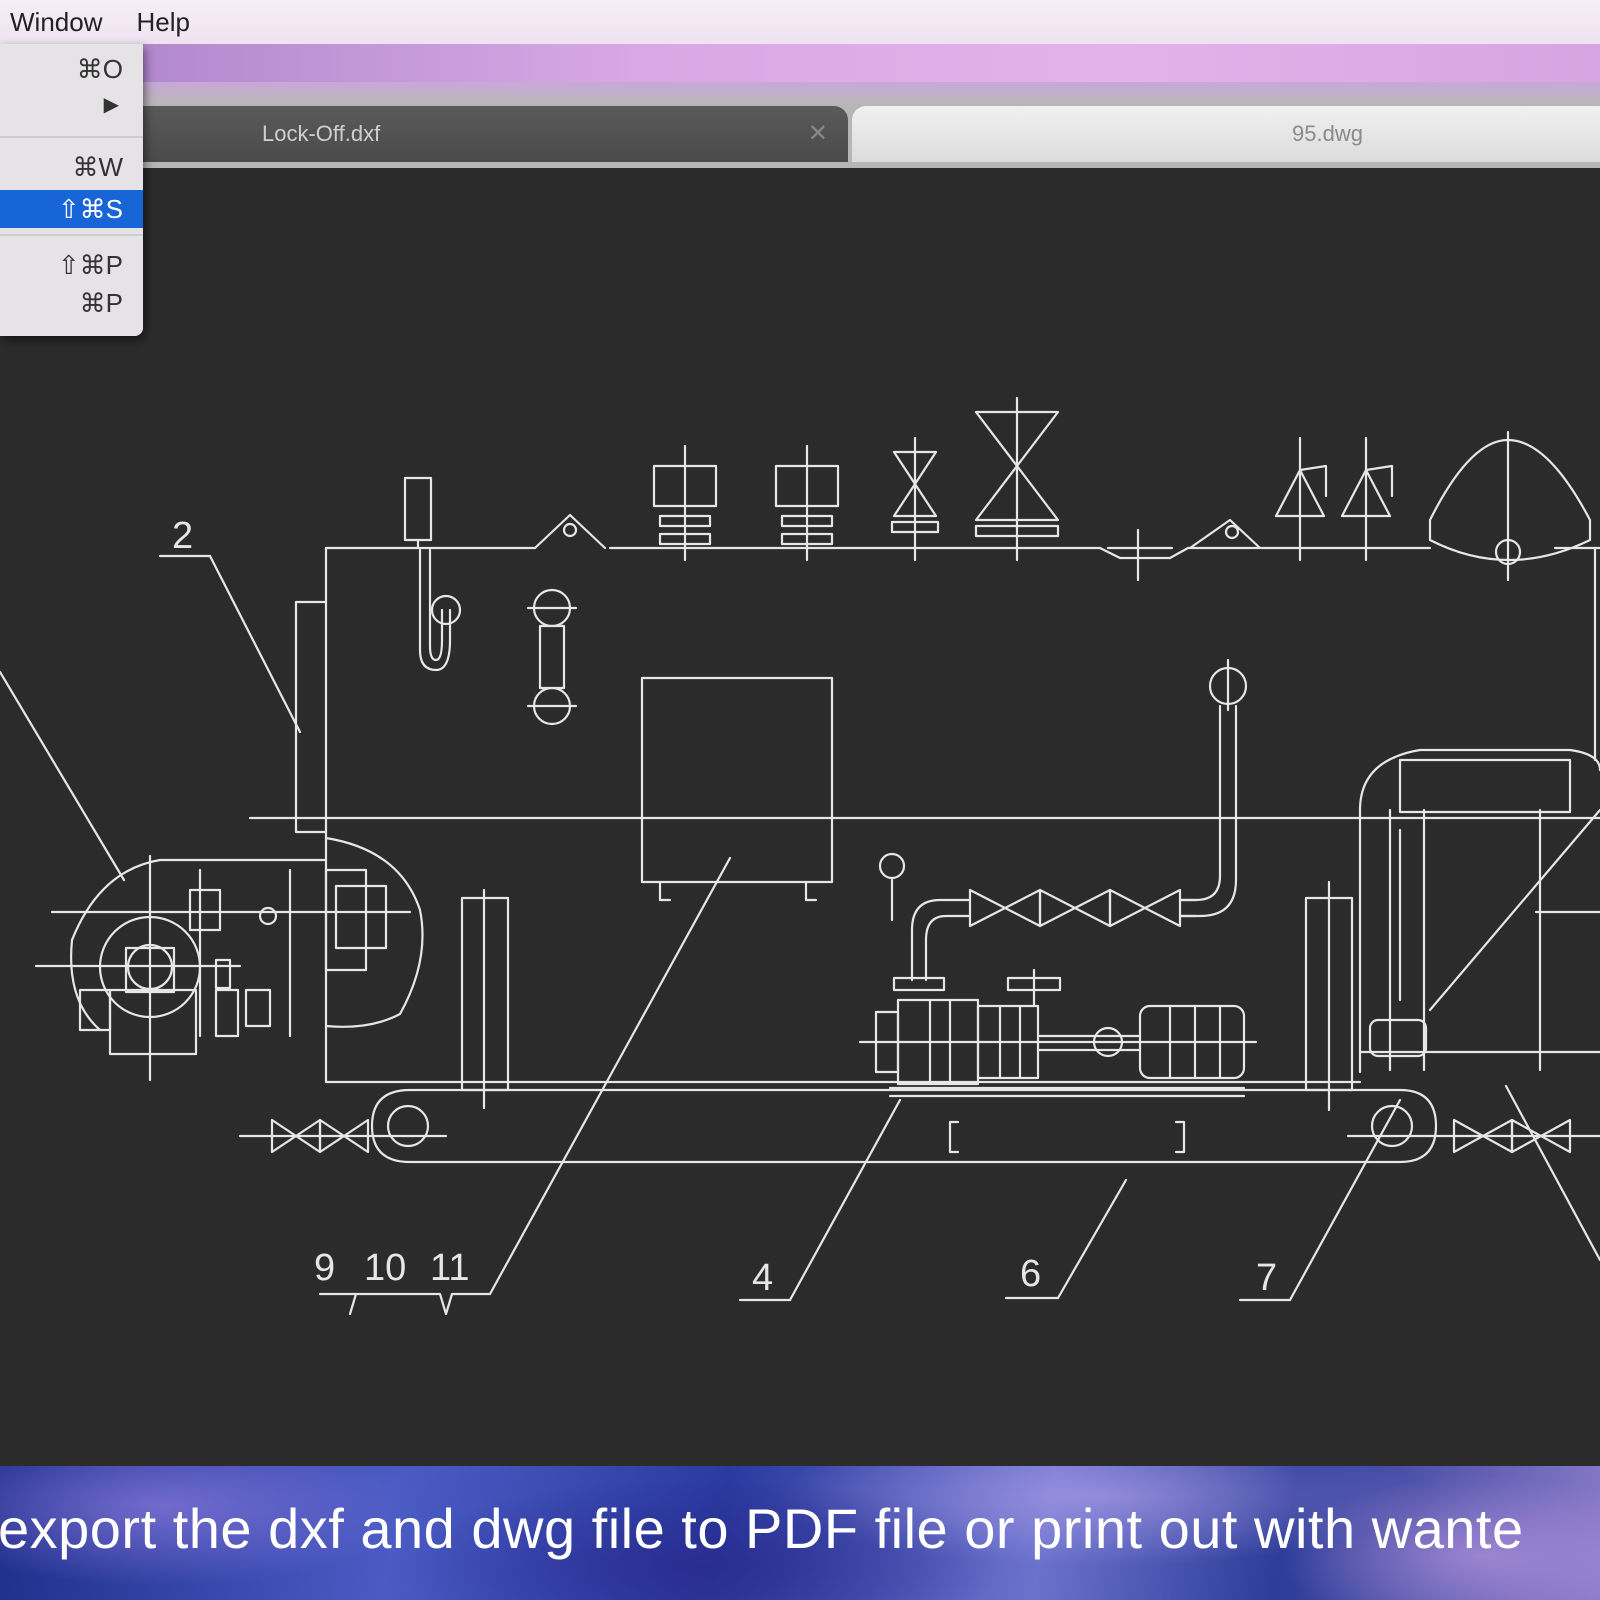 Image resolution: width=1600 pixels, height=1600 pixels. I want to click on titlebar-strip, so click(800, 94).